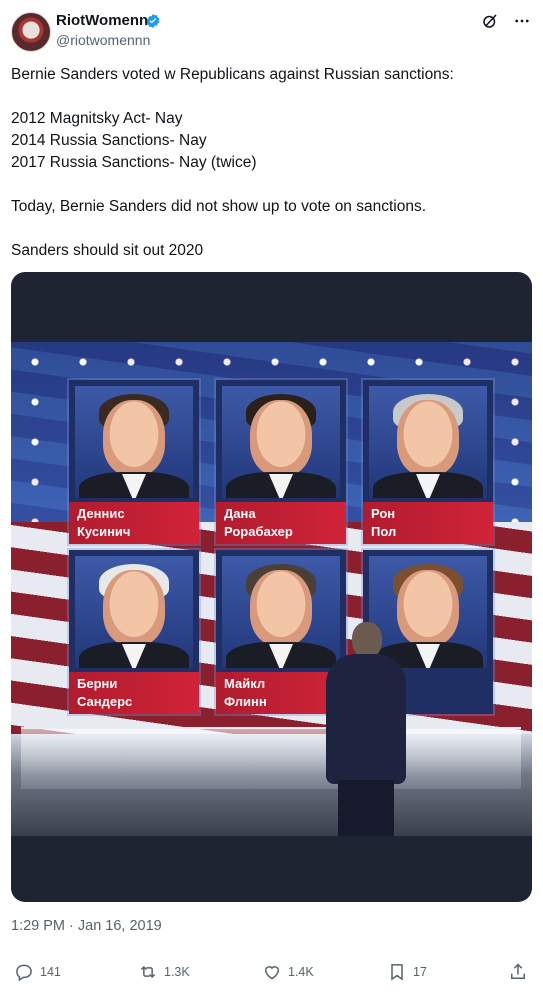 Image resolution: width=543 pixels, height=1000 pixels. I want to click on like-button: 1.4K, so click(288, 972).